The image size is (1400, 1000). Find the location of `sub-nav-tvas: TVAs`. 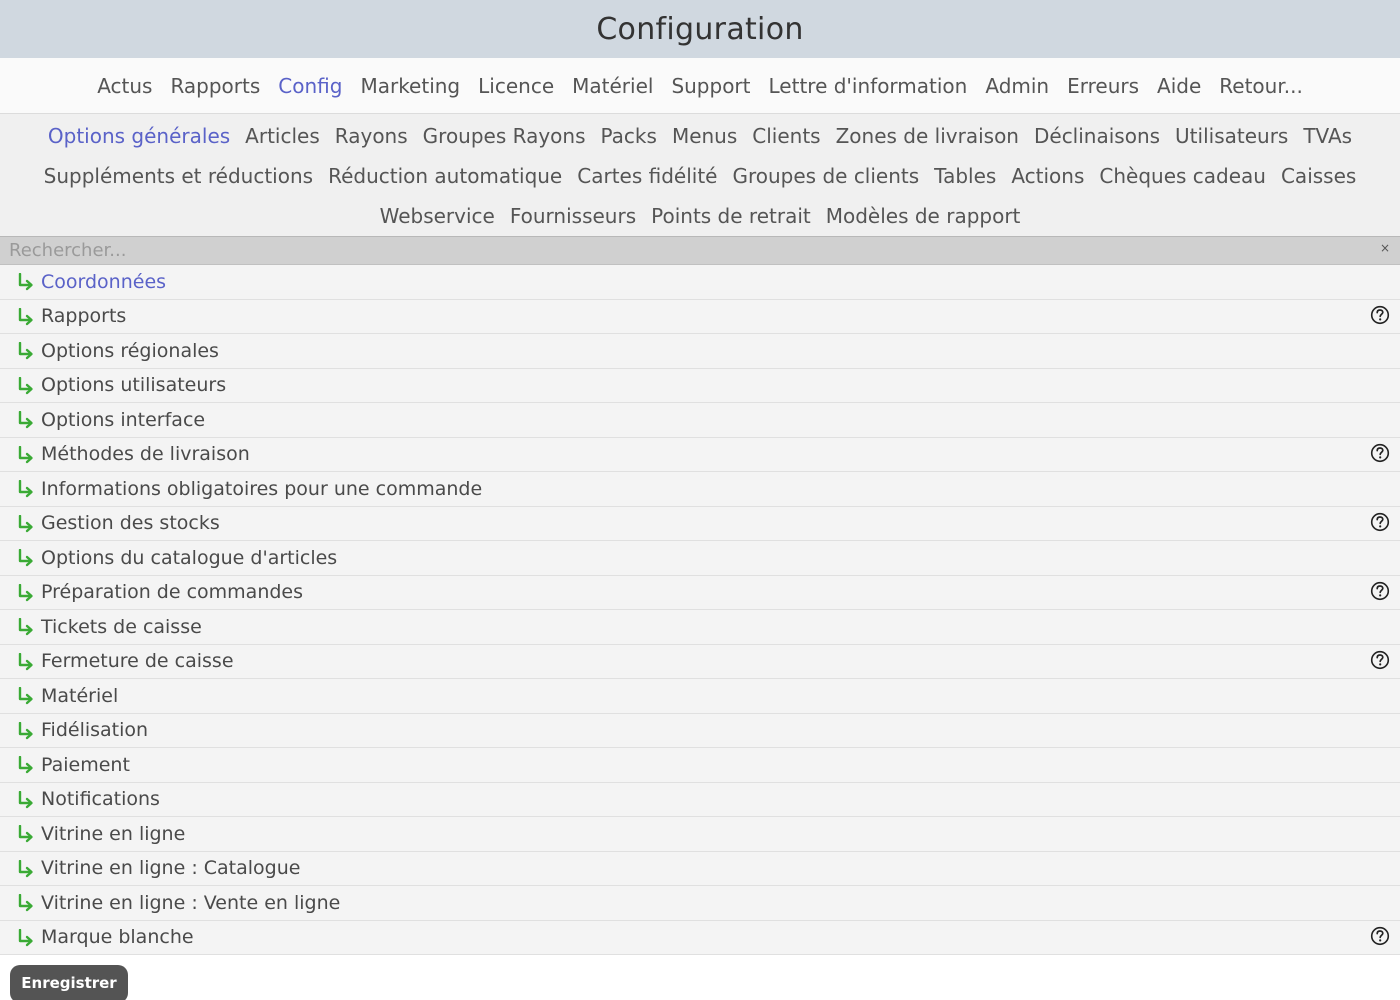

sub-nav-tvas: TVAs is located at coordinates (1327, 136).